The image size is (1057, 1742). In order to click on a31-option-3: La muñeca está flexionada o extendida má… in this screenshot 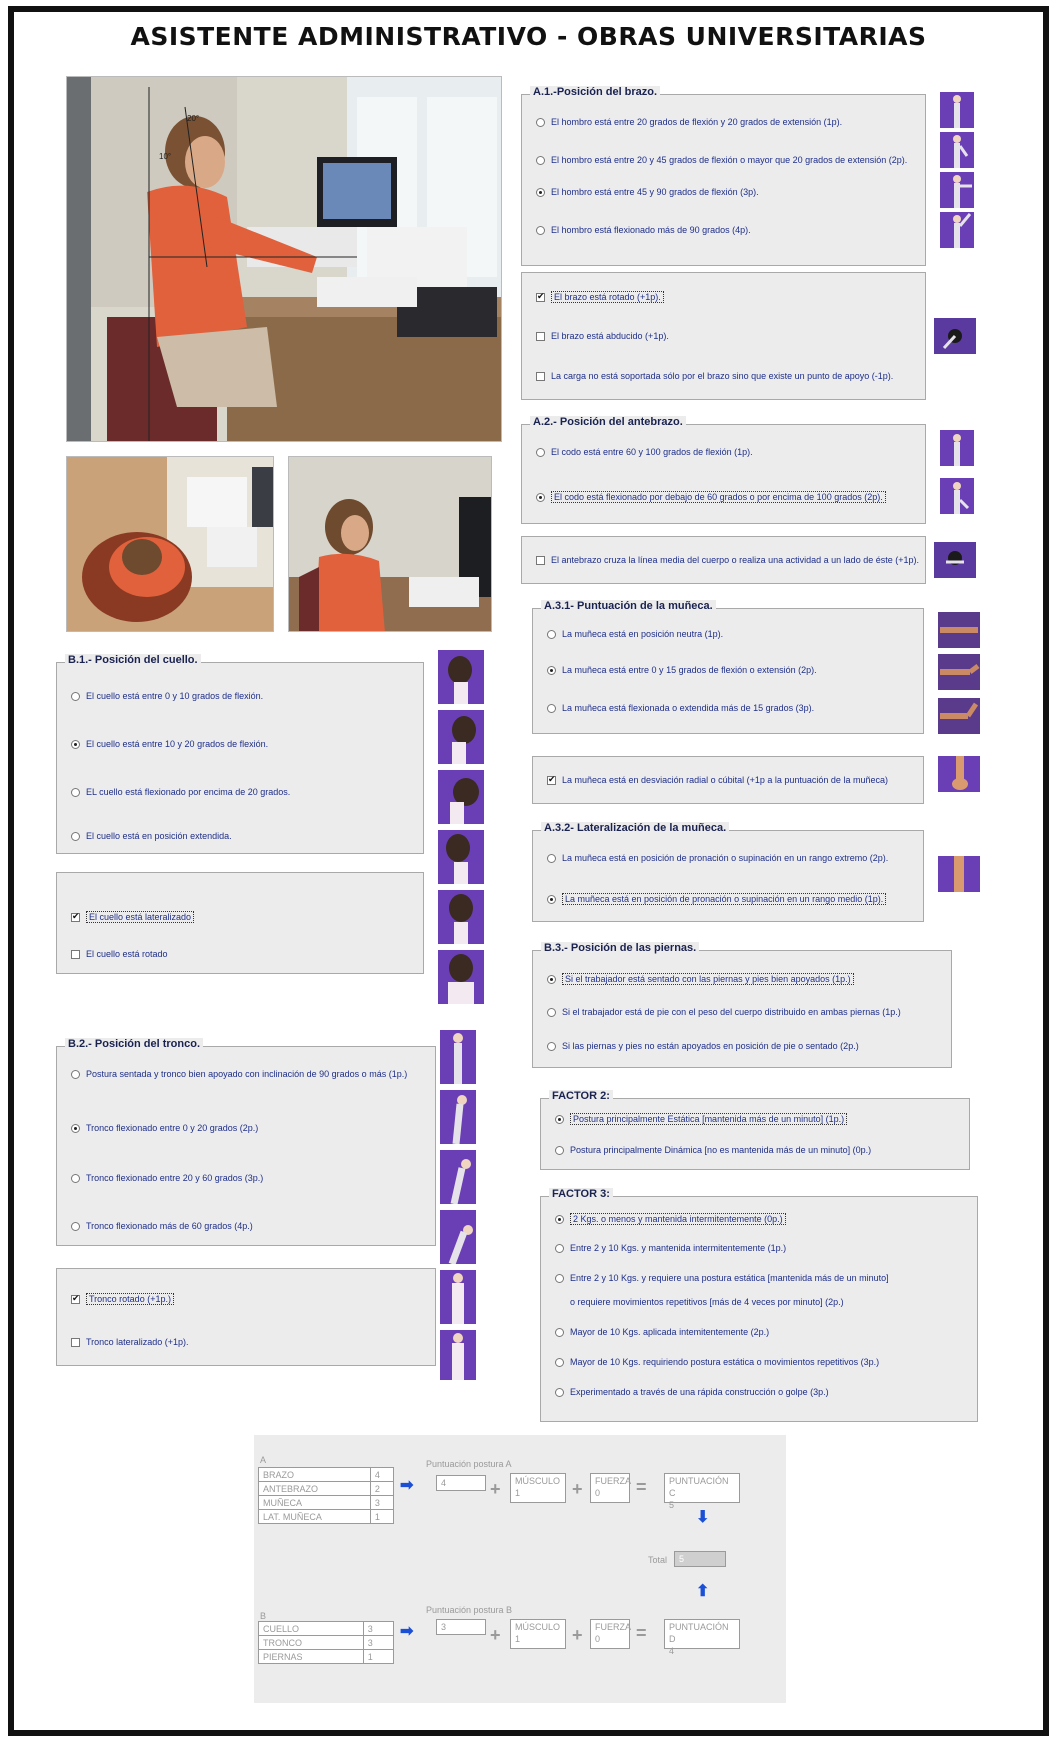, I will do `click(680, 708)`.